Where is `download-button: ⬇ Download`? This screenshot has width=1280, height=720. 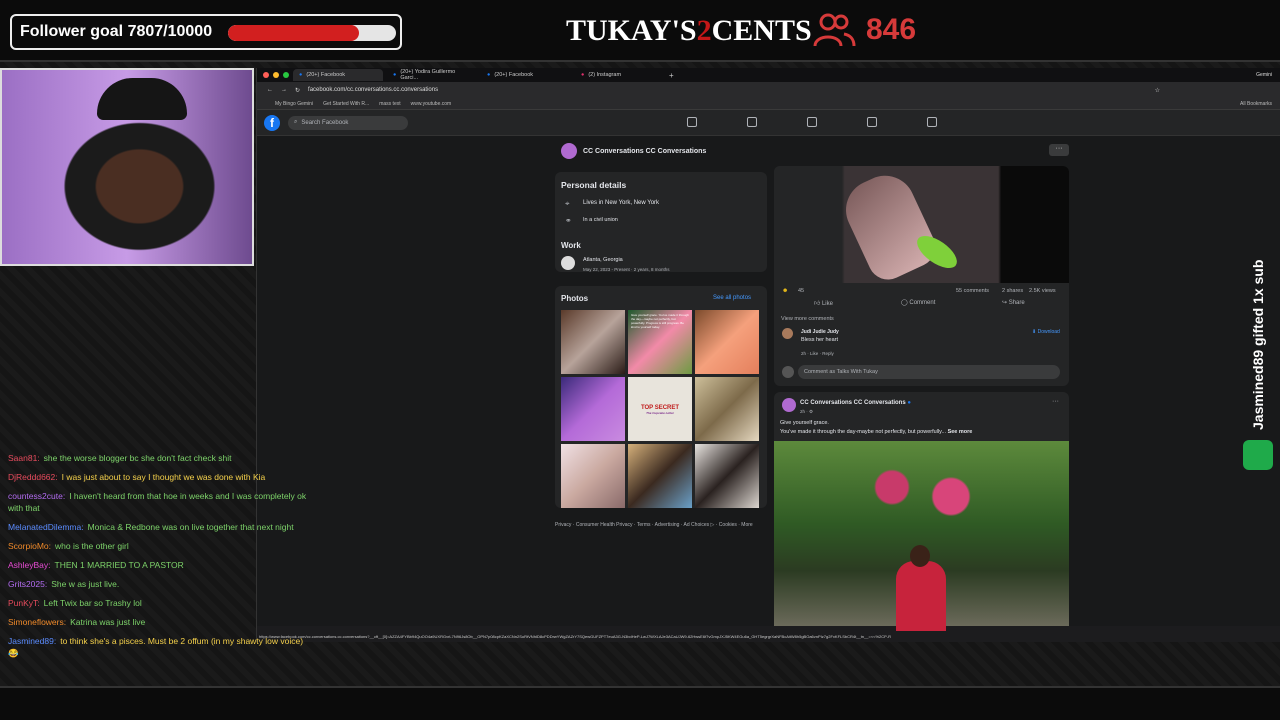
download-button: ⬇ Download is located at coordinates (1046, 332).